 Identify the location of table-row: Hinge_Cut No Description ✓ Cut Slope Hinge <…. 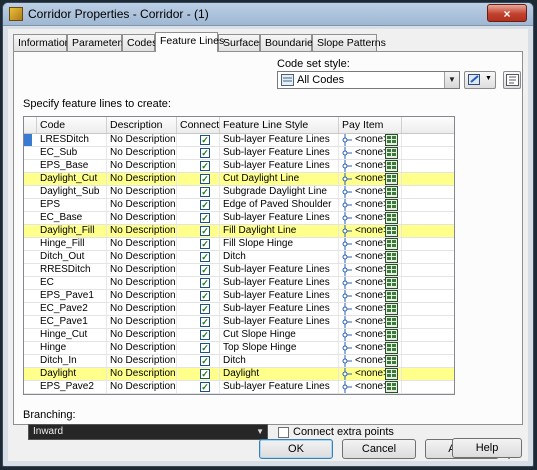
(239, 335).